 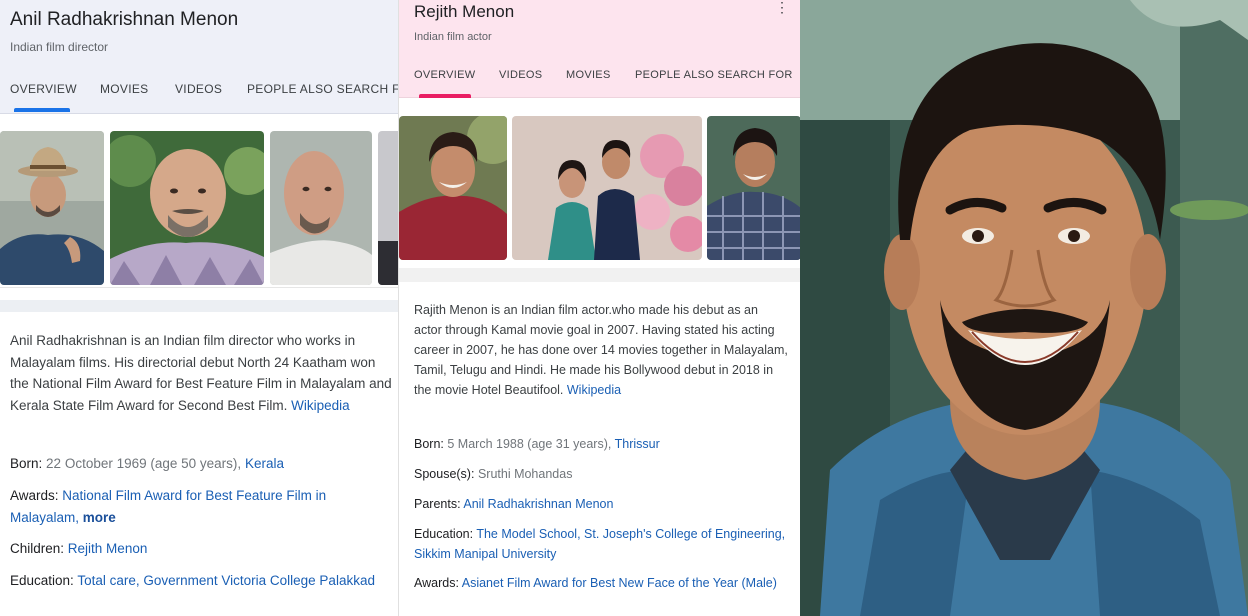 What do you see at coordinates (201, 549) in the screenshot?
I see `fact-children: Children: Rejith Menon` at bounding box center [201, 549].